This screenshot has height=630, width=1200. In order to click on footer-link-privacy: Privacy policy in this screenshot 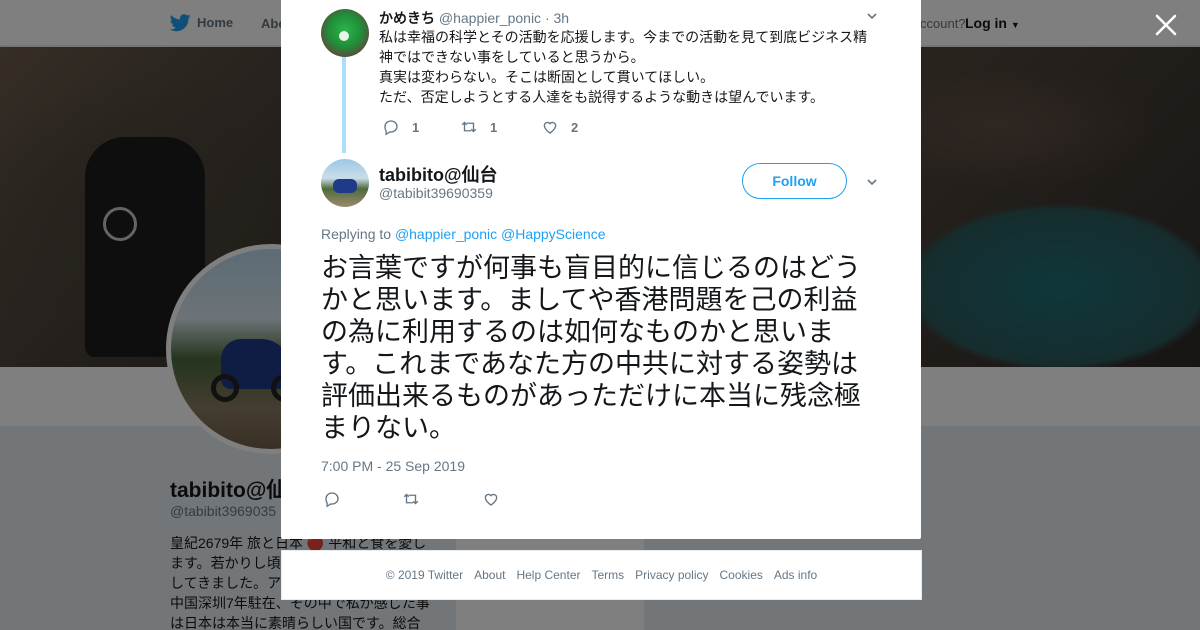, I will do `click(671, 575)`.